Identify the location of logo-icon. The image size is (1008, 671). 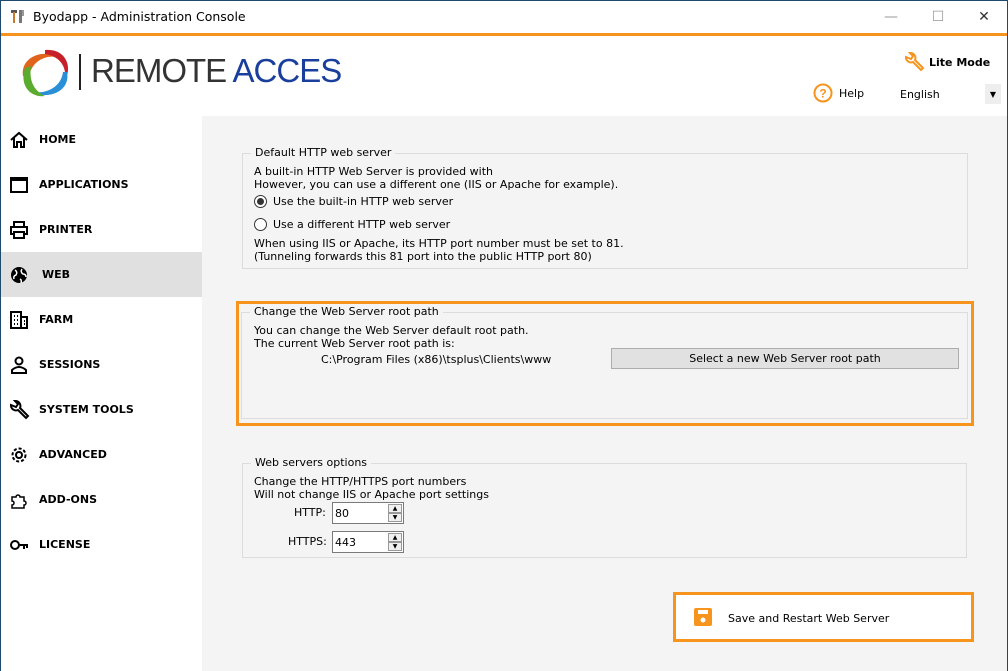
(45, 73).